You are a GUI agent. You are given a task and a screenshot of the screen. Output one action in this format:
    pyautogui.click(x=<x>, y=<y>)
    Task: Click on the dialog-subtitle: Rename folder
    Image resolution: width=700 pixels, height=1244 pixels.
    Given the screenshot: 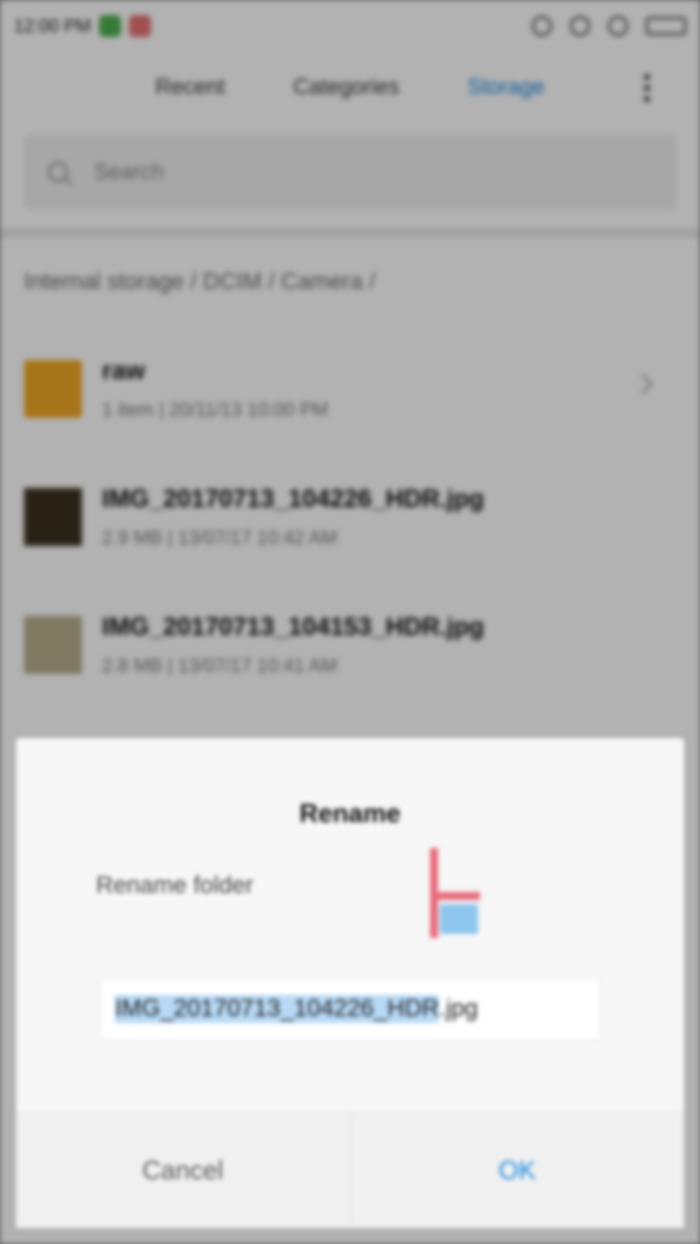 What is the action you would take?
    pyautogui.click(x=175, y=885)
    